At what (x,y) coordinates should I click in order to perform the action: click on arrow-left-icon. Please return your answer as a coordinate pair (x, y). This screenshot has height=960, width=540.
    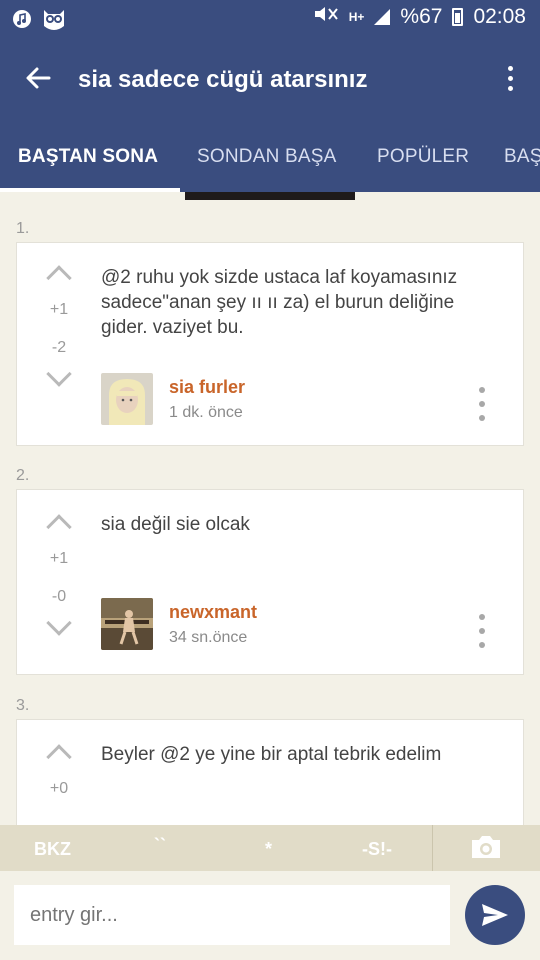
    Looking at the image, I should click on (38, 78).